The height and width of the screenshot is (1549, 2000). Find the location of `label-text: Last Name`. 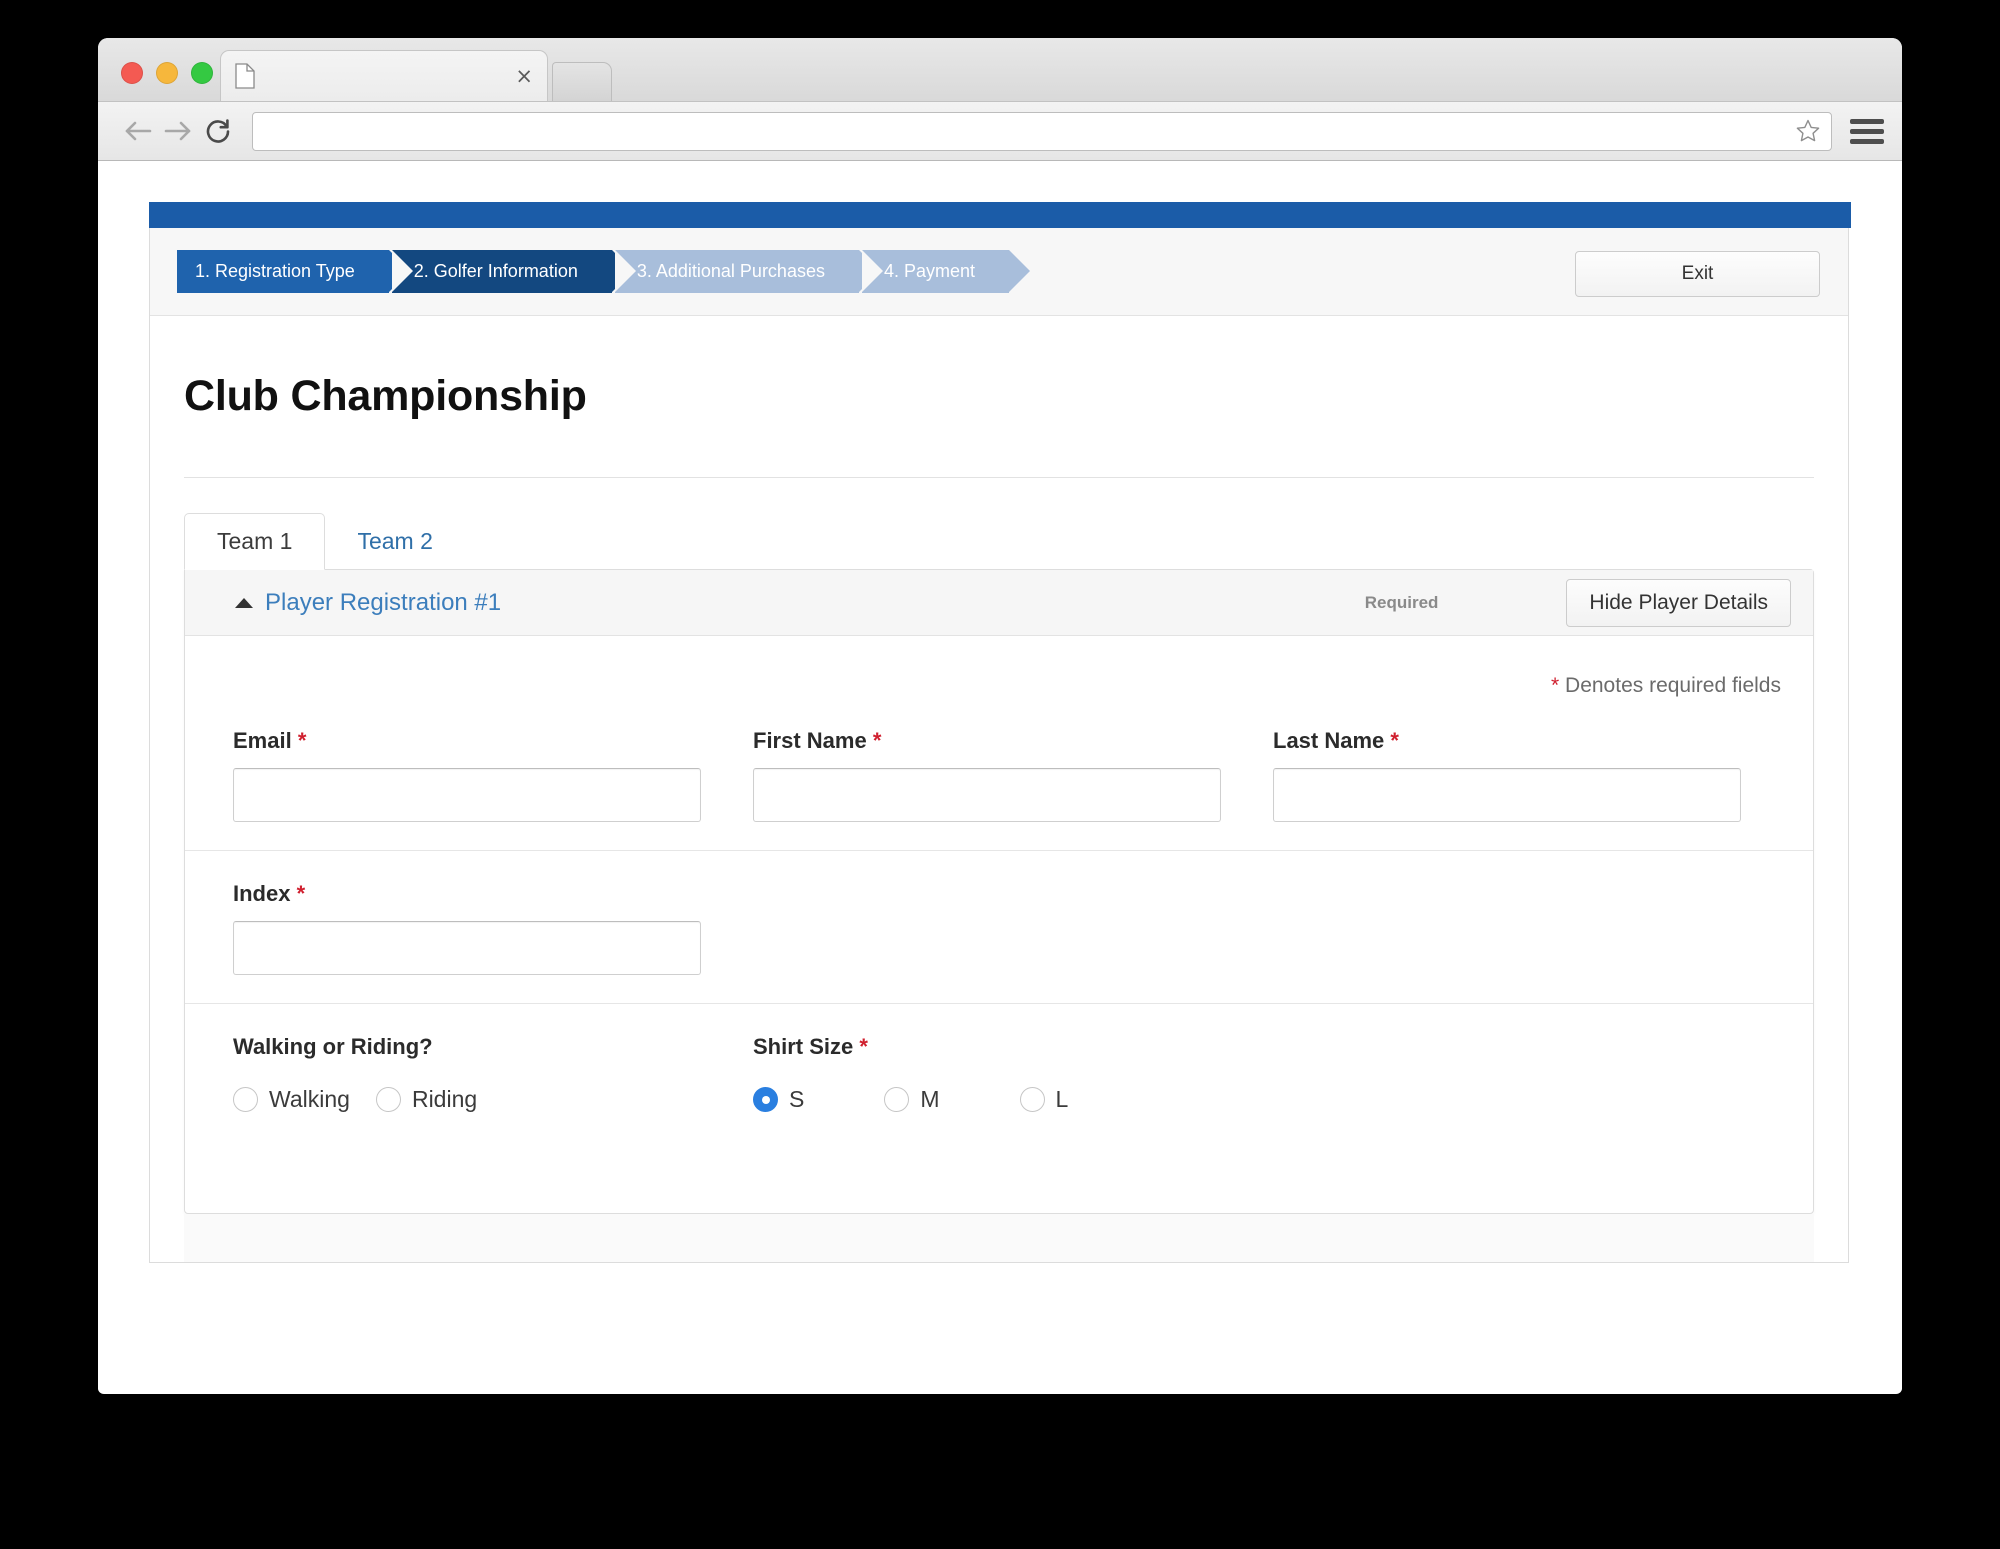

label-text: Last Name is located at coordinates (1329, 740).